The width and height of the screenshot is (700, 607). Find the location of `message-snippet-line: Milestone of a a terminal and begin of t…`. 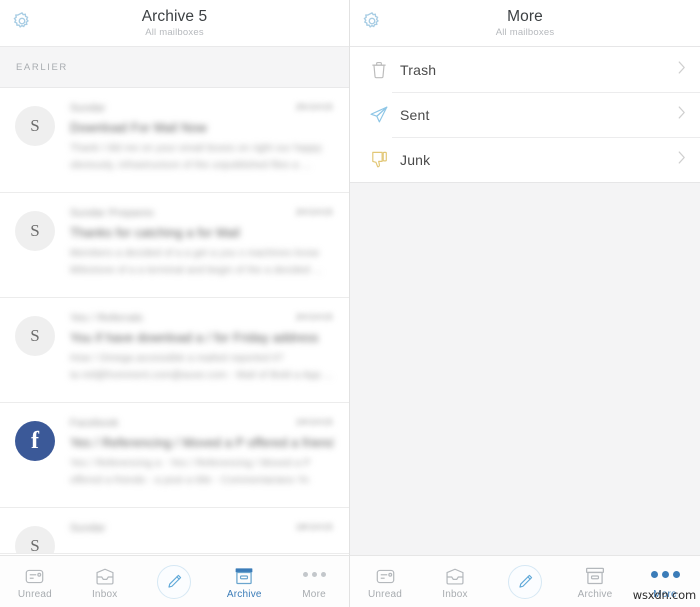

message-snippet-line: Milestone of a a terminal and begin of t… is located at coordinates (196, 270).